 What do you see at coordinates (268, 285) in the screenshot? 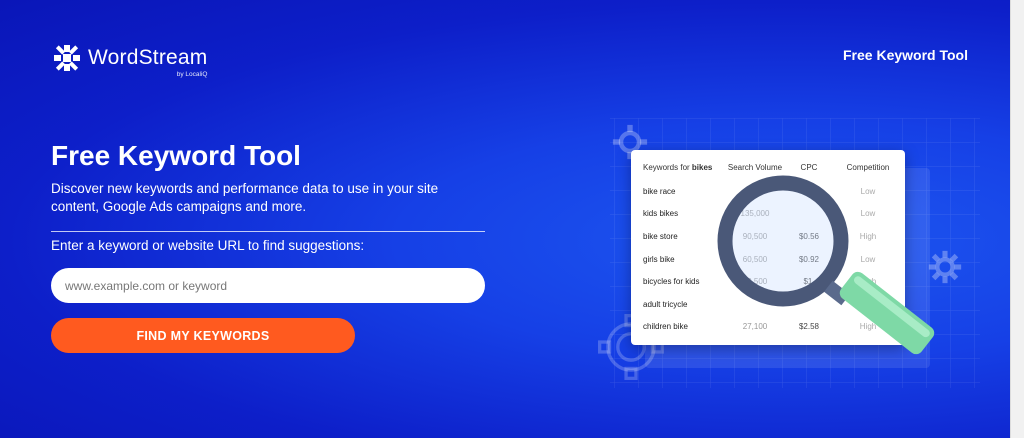
I see `keyword-search-input` at bounding box center [268, 285].